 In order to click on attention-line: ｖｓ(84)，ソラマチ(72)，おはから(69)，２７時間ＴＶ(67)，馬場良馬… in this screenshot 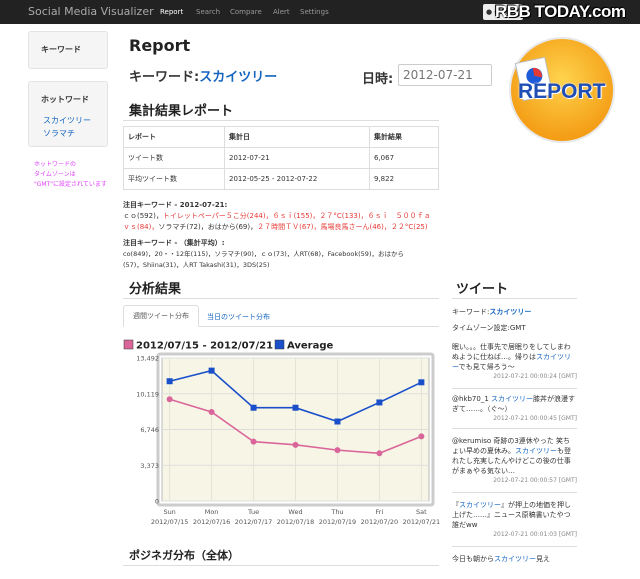, I will do `click(283, 227)`.